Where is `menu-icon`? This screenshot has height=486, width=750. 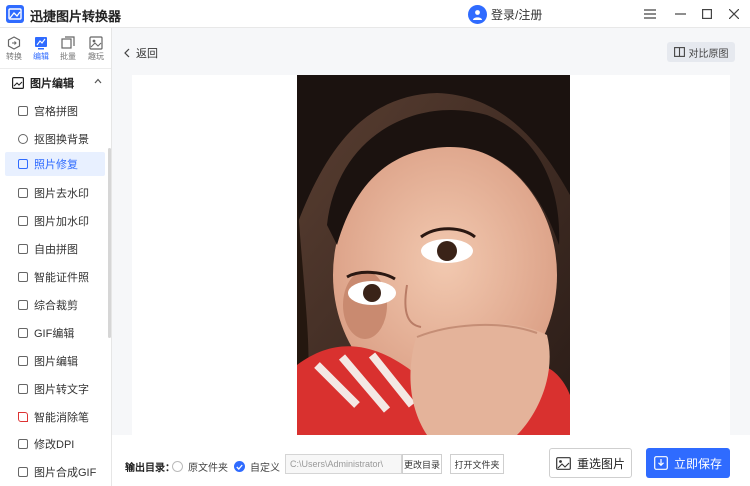
menu-icon is located at coordinates (650, 14).